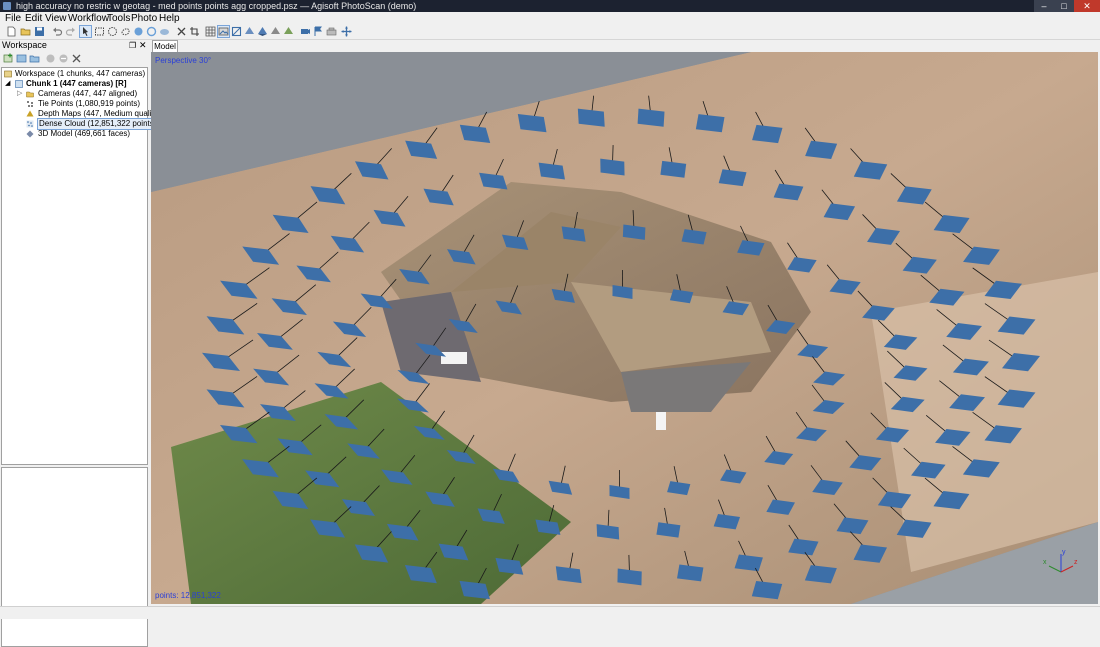 Image resolution: width=1100 pixels, height=647 pixels. What do you see at coordinates (8, 58) in the screenshot?
I see `add-chunk-icon` at bounding box center [8, 58].